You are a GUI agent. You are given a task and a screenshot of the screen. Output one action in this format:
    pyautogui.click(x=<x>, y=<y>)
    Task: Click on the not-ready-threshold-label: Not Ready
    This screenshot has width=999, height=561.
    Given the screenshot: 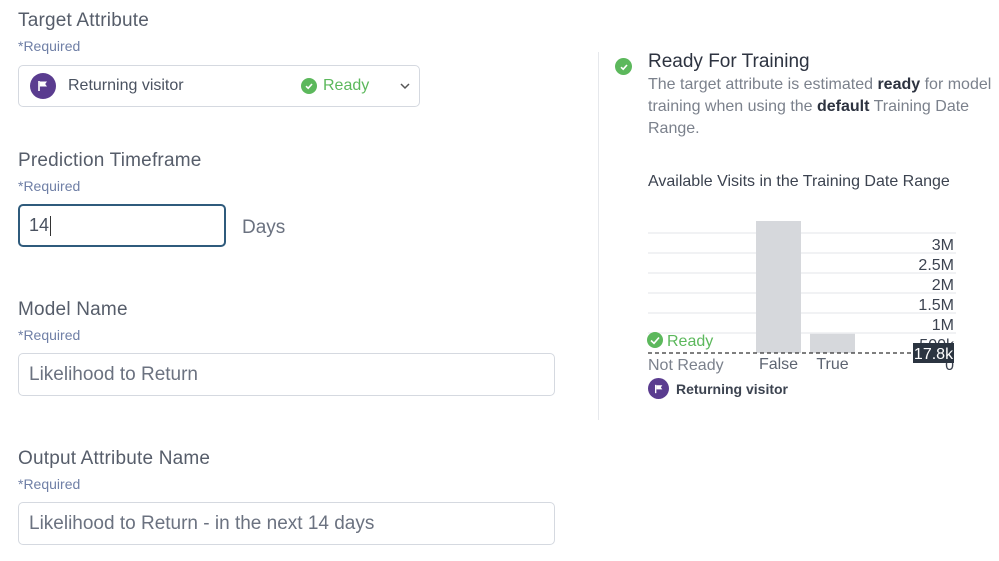 What is the action you would take?
    pyautogui.click(x=686, y=365)
    